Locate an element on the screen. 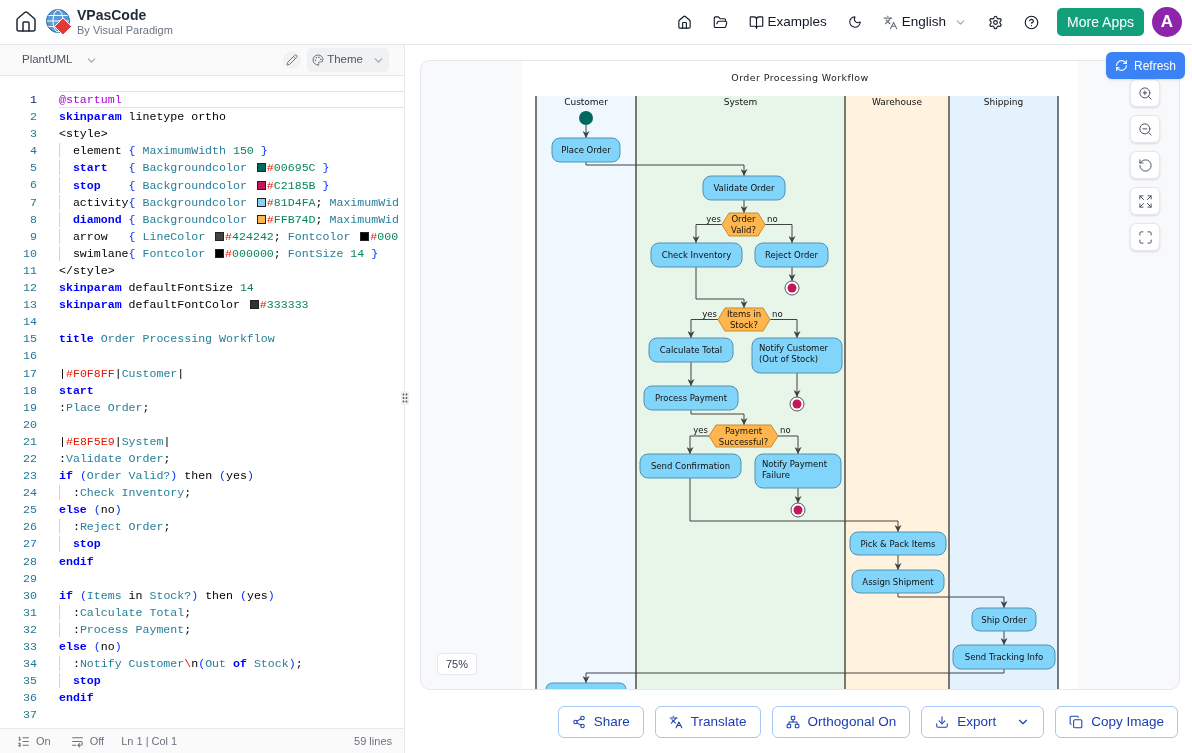  line-number: 1 is located at coordinates (33, 100).